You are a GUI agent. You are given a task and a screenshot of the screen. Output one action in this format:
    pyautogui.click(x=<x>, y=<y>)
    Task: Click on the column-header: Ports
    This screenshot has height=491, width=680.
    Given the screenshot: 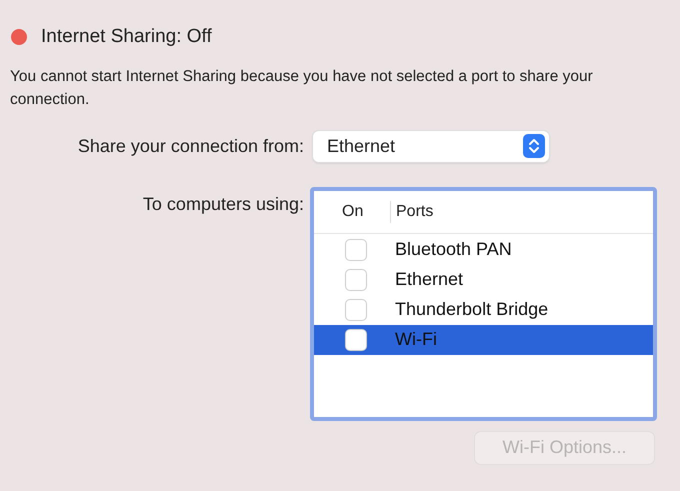 What is the action you would take?
    pyautogui.click(x=414, y=212)
    